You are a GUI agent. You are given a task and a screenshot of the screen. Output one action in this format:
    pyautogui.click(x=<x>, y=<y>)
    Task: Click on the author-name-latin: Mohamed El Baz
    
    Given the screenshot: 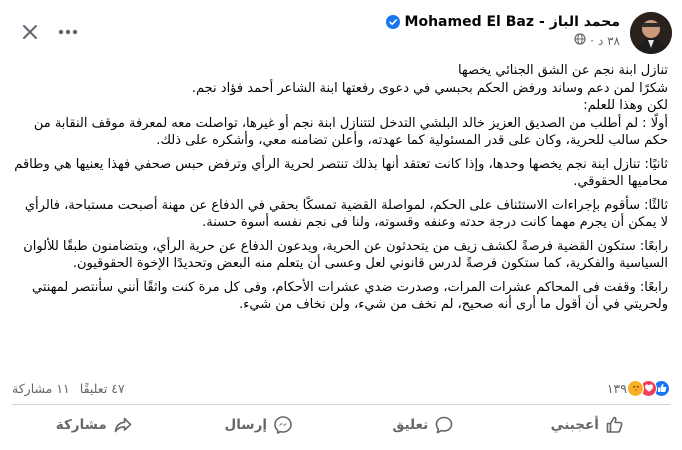 What is the action you would take?
    pyautogui.click(x=469, y=22)
    